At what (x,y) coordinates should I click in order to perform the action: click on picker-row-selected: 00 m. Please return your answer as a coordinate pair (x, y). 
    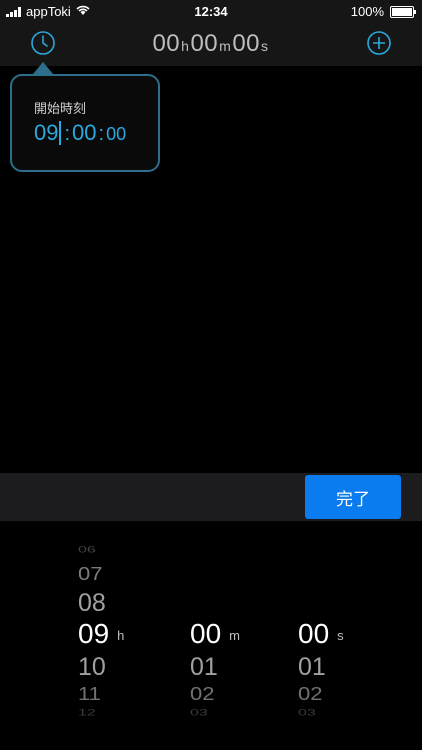
    Looking at the image, I should click on (230, 634).